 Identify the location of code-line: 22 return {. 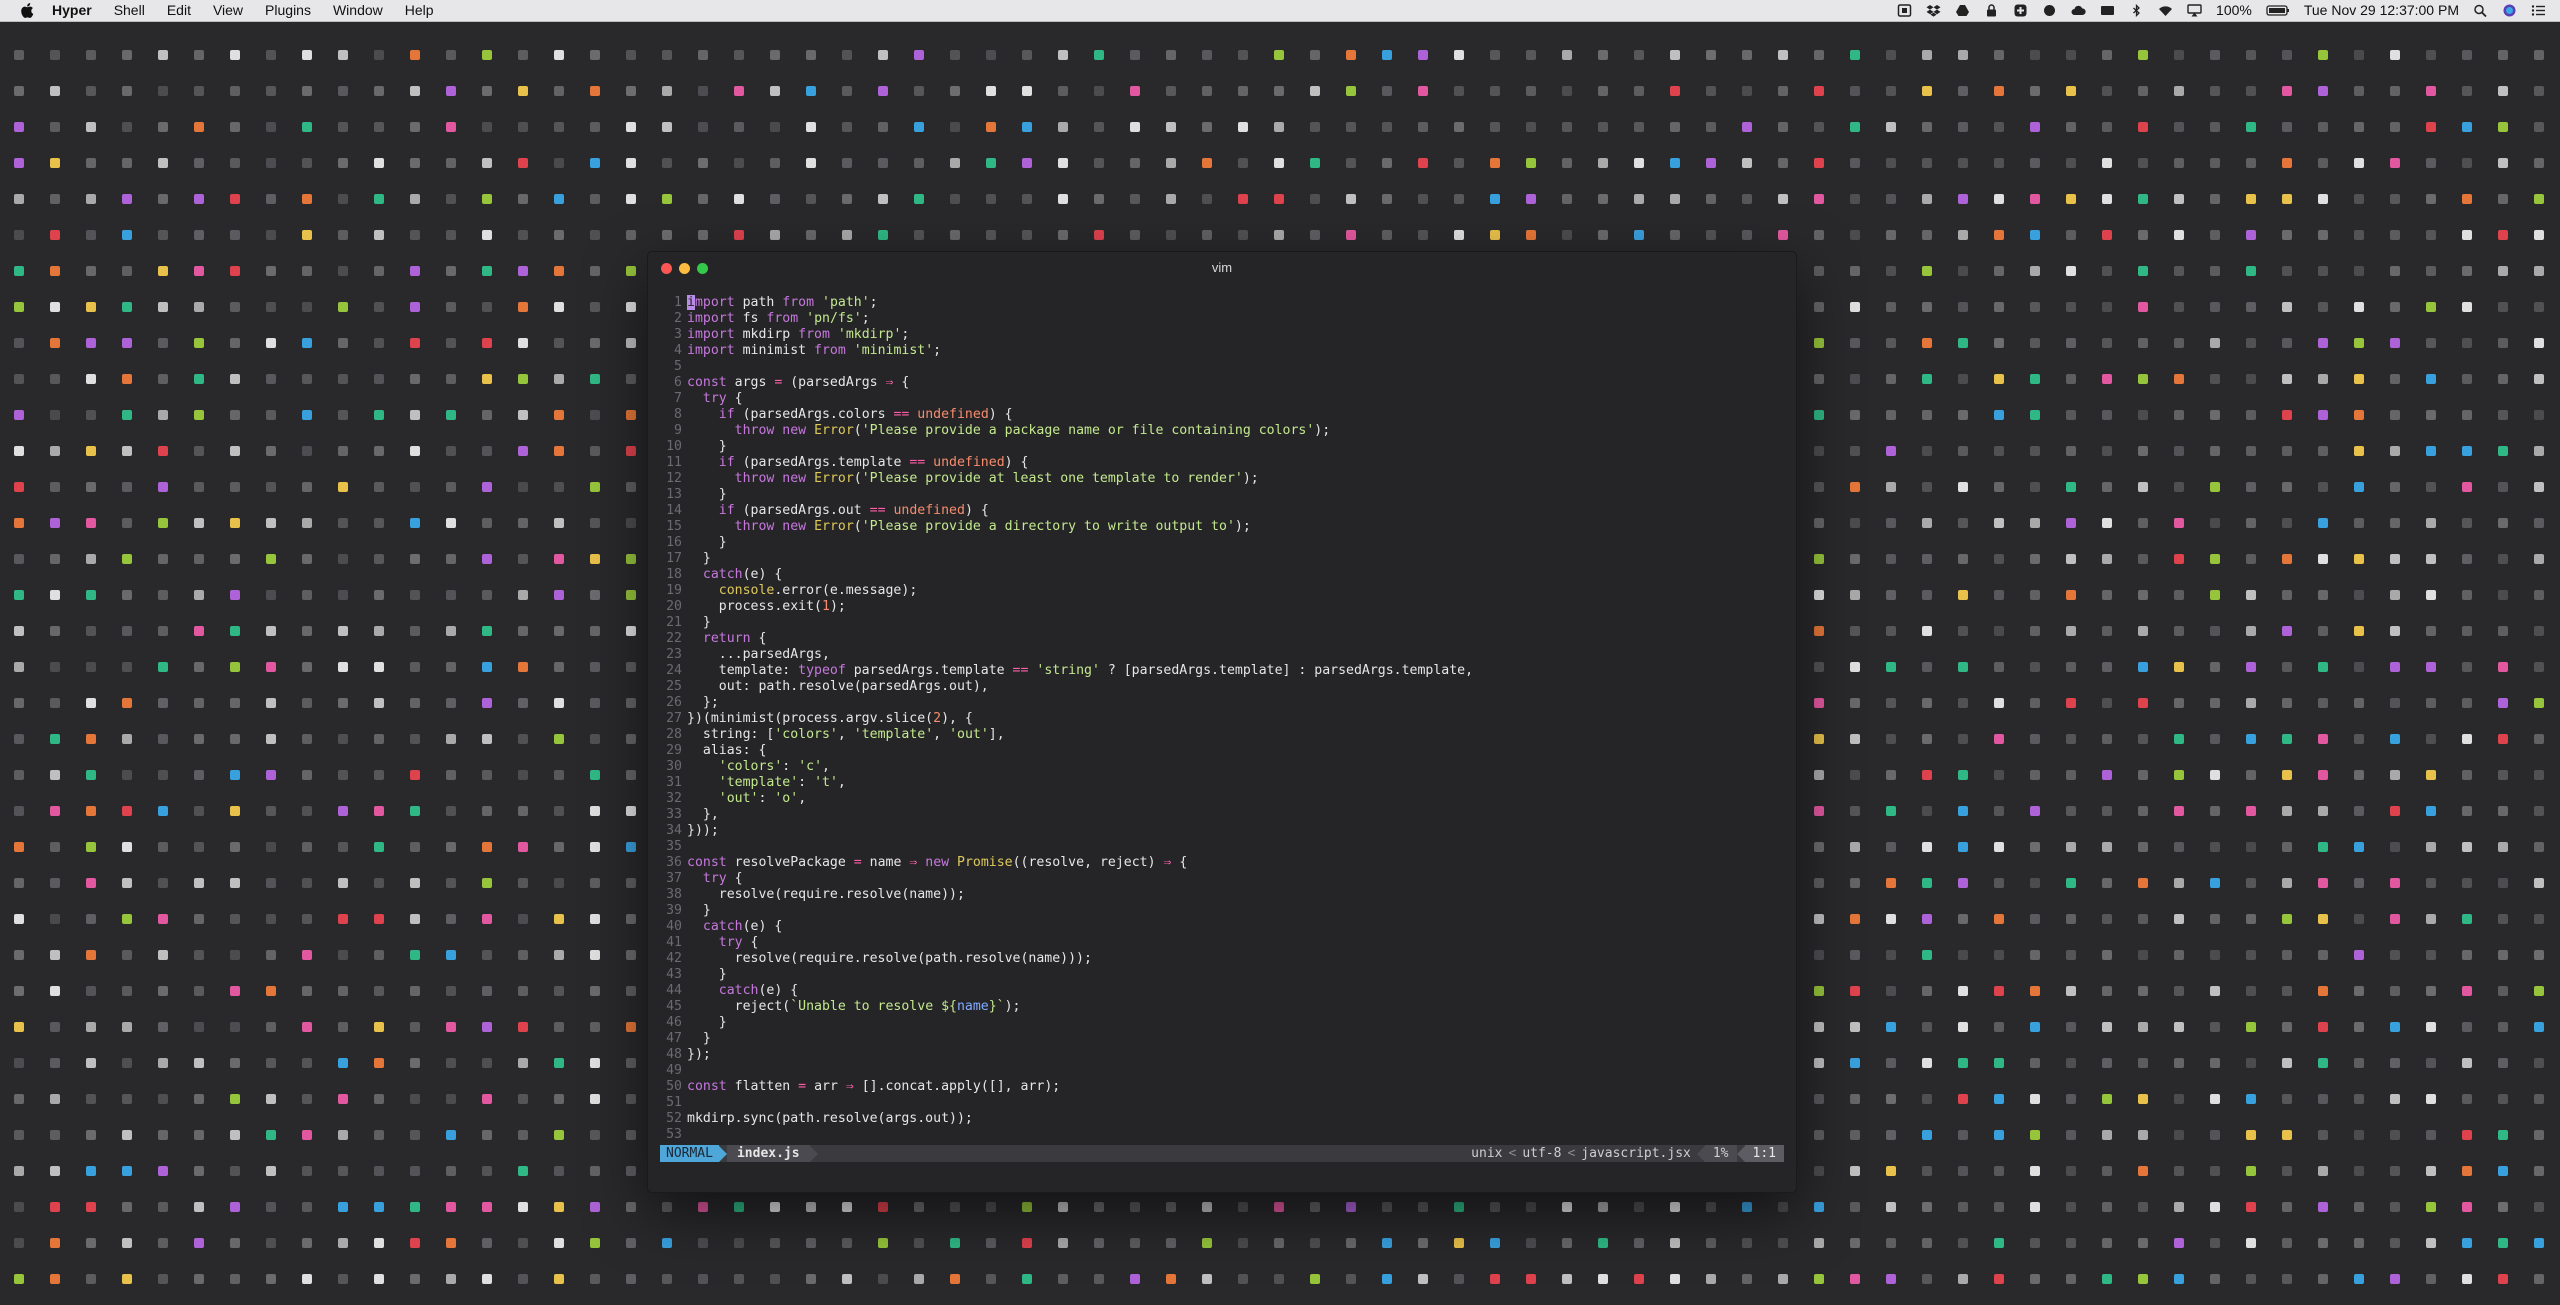
(1222, 639).